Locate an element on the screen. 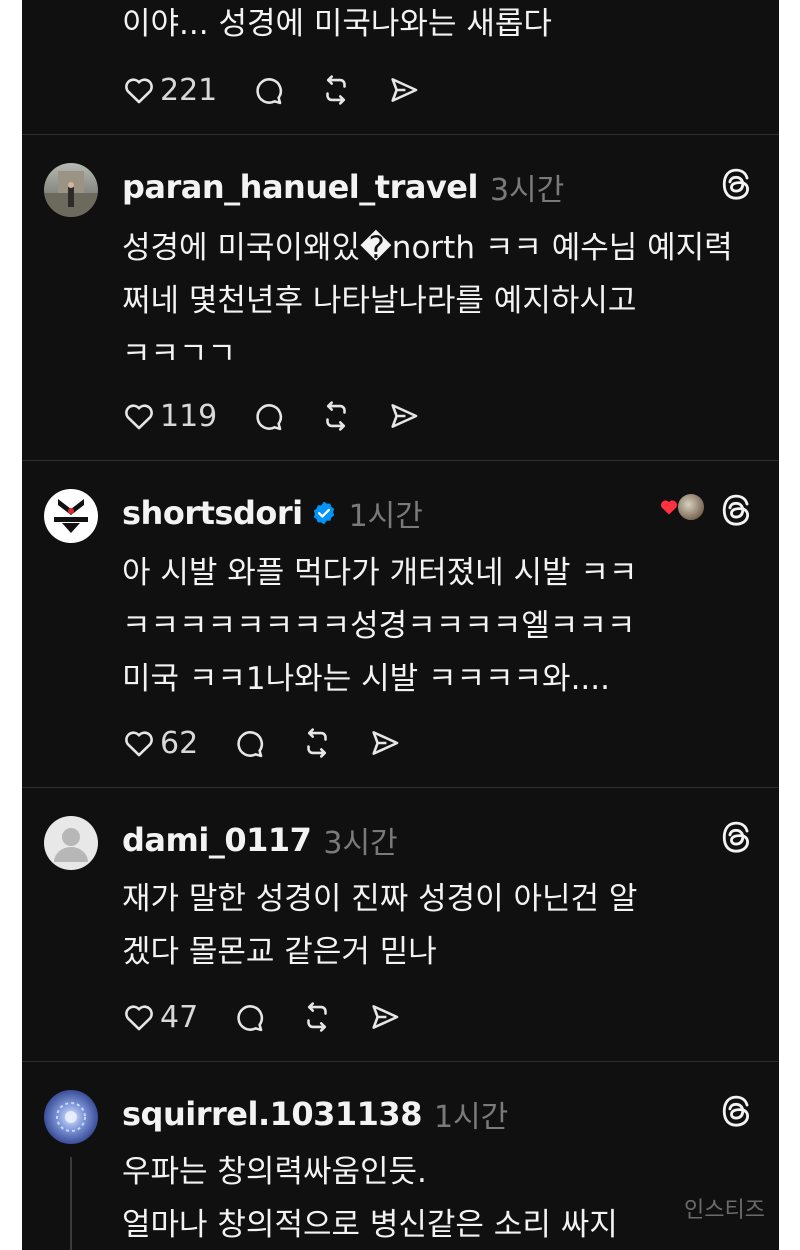  post-text: 우파는 창의력싸움인듯. 얼마나 창의적으로 병신같은 소리 싸지 is located at coordinates (370, 1198).